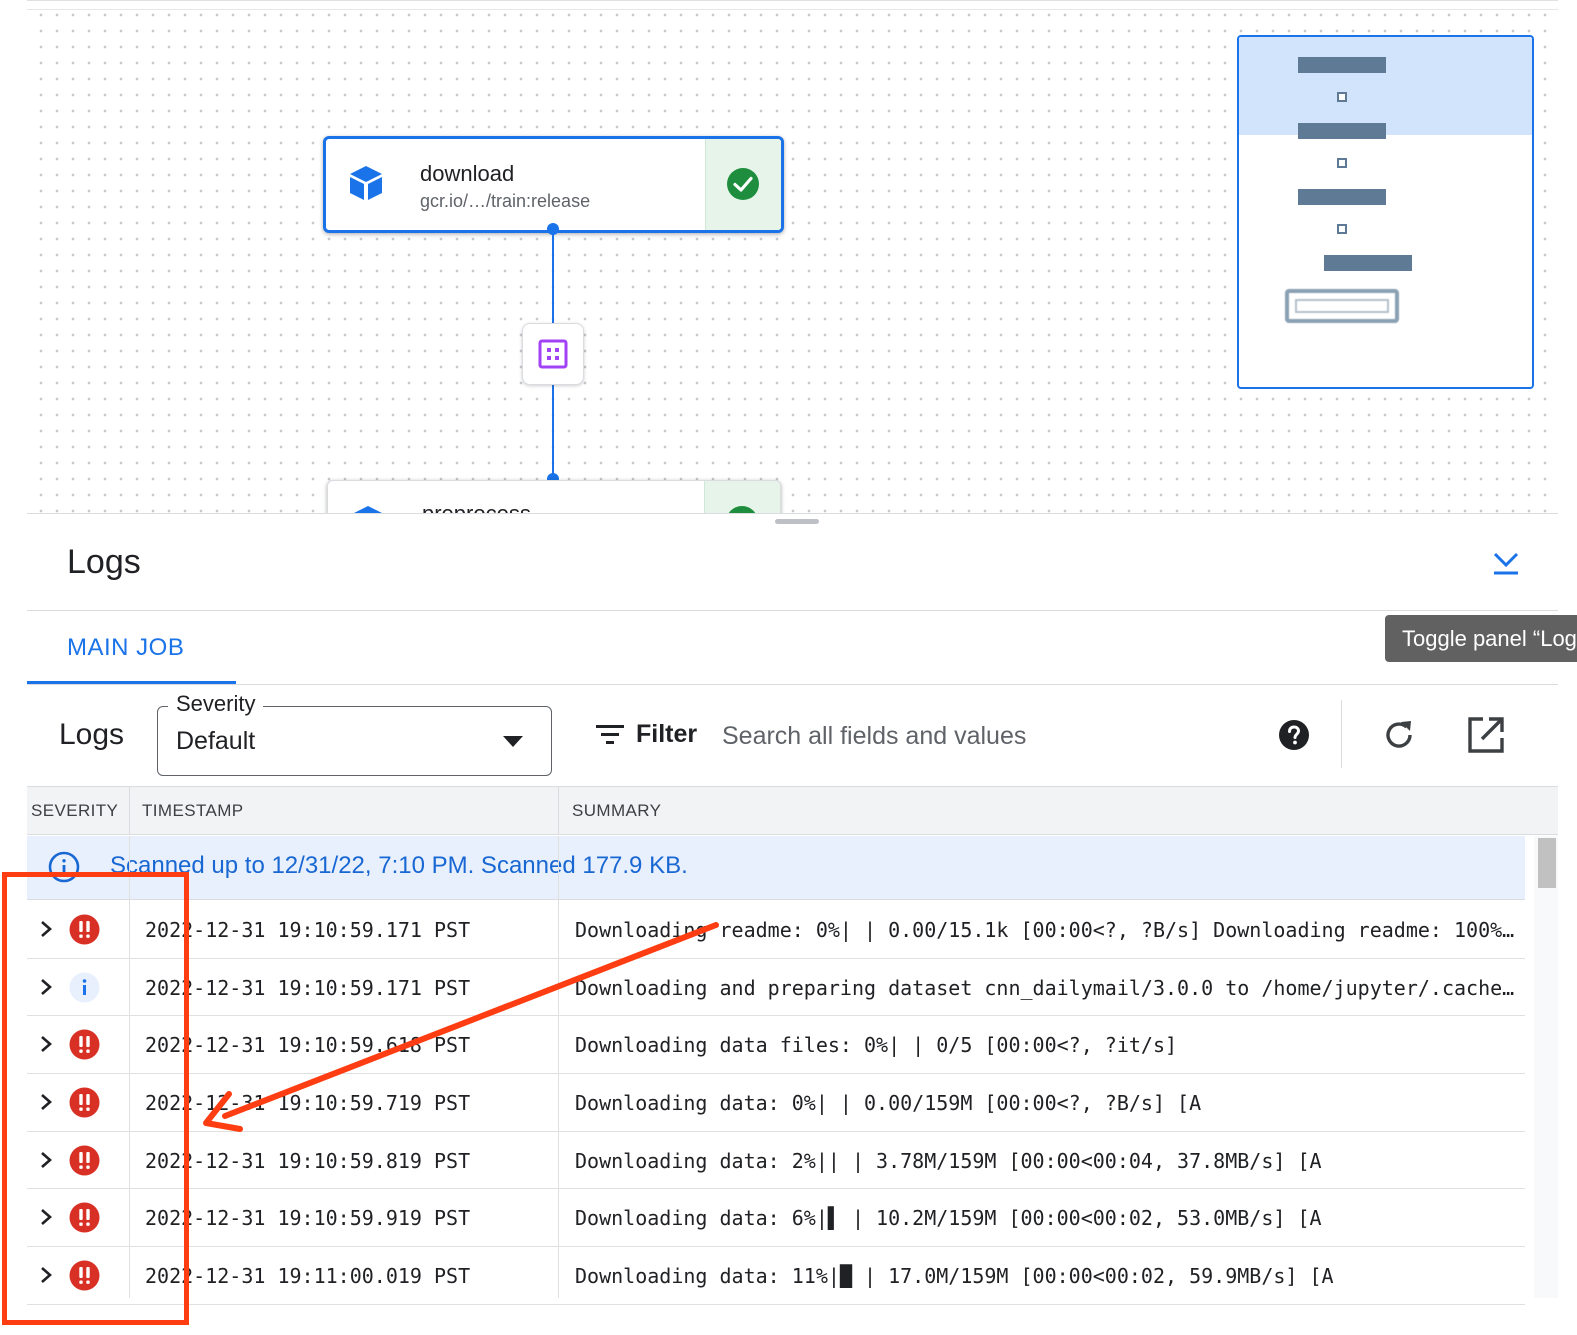  What do you see at coordinates (193, 810) in the screenshot?
I see `column-header-timestamp: TIMESTAMP` at bounding box center [193, 810].